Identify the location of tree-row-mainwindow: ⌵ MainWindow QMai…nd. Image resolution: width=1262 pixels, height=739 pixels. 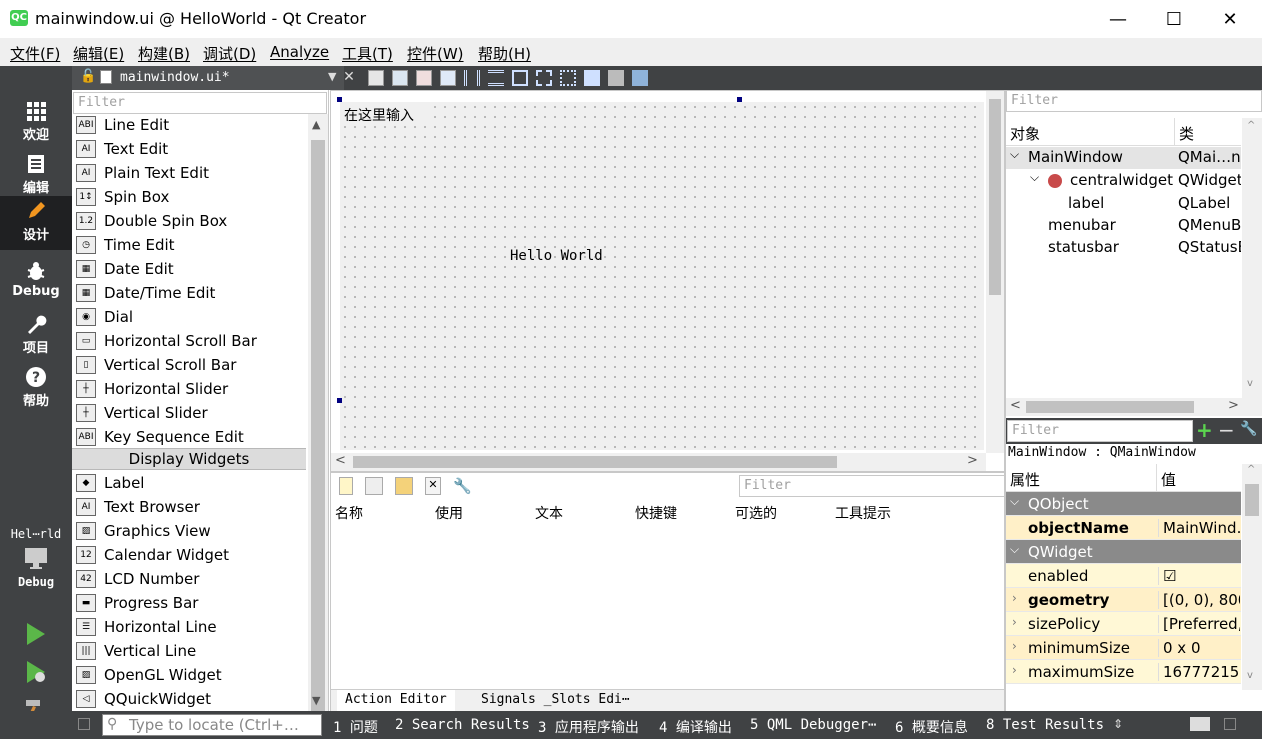
(1123, 158).